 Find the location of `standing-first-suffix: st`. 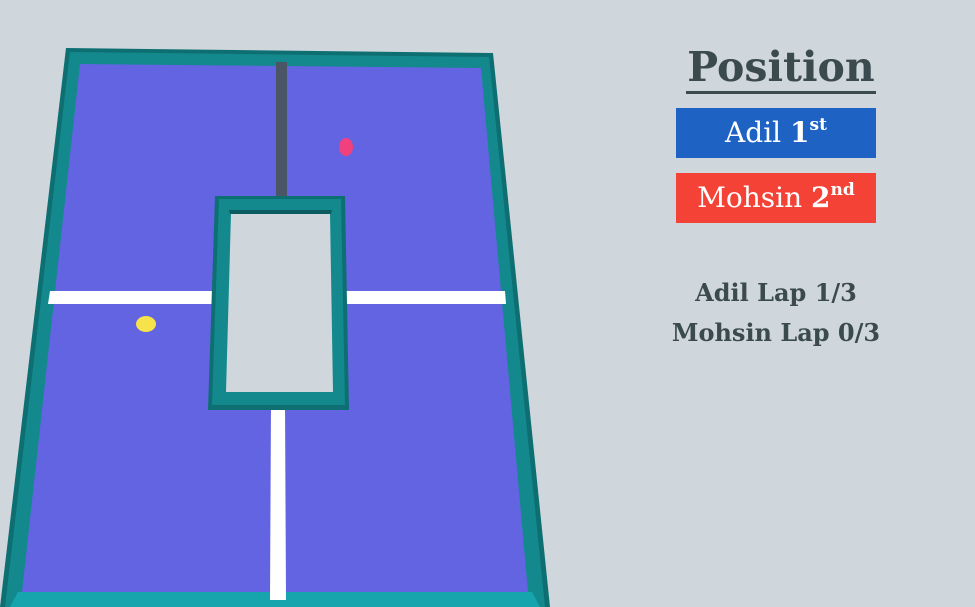

standing-first-suffix: st is located at coordinates (818, 125).